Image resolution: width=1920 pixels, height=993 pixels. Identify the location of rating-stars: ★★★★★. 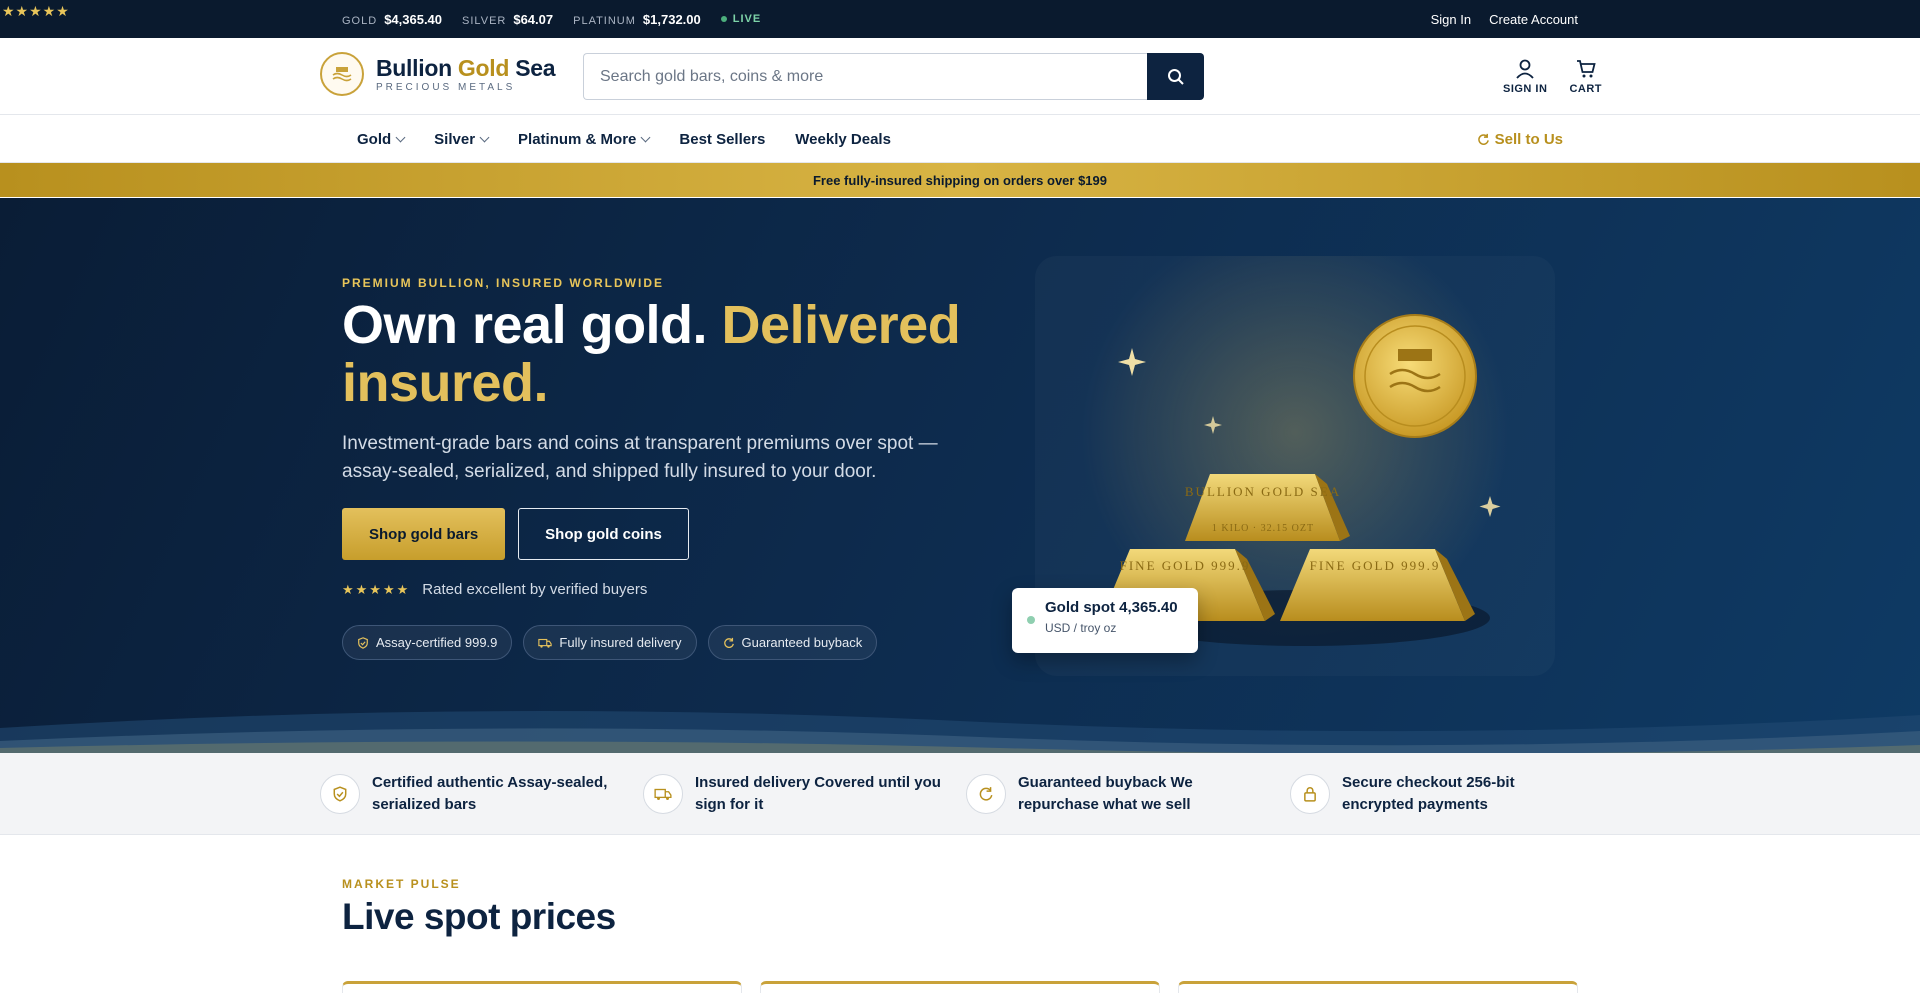
(36, 11).